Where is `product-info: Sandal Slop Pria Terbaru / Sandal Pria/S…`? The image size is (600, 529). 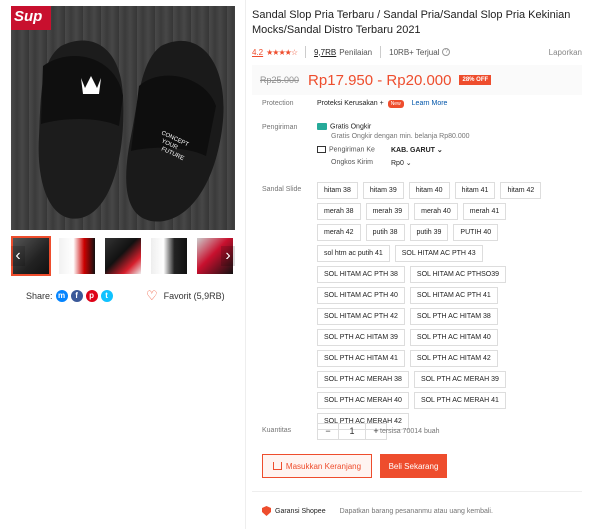
product-info: Sandal Slop Pria Terbaru / Sandal Pria/S… is located at coordinates (417, 51).